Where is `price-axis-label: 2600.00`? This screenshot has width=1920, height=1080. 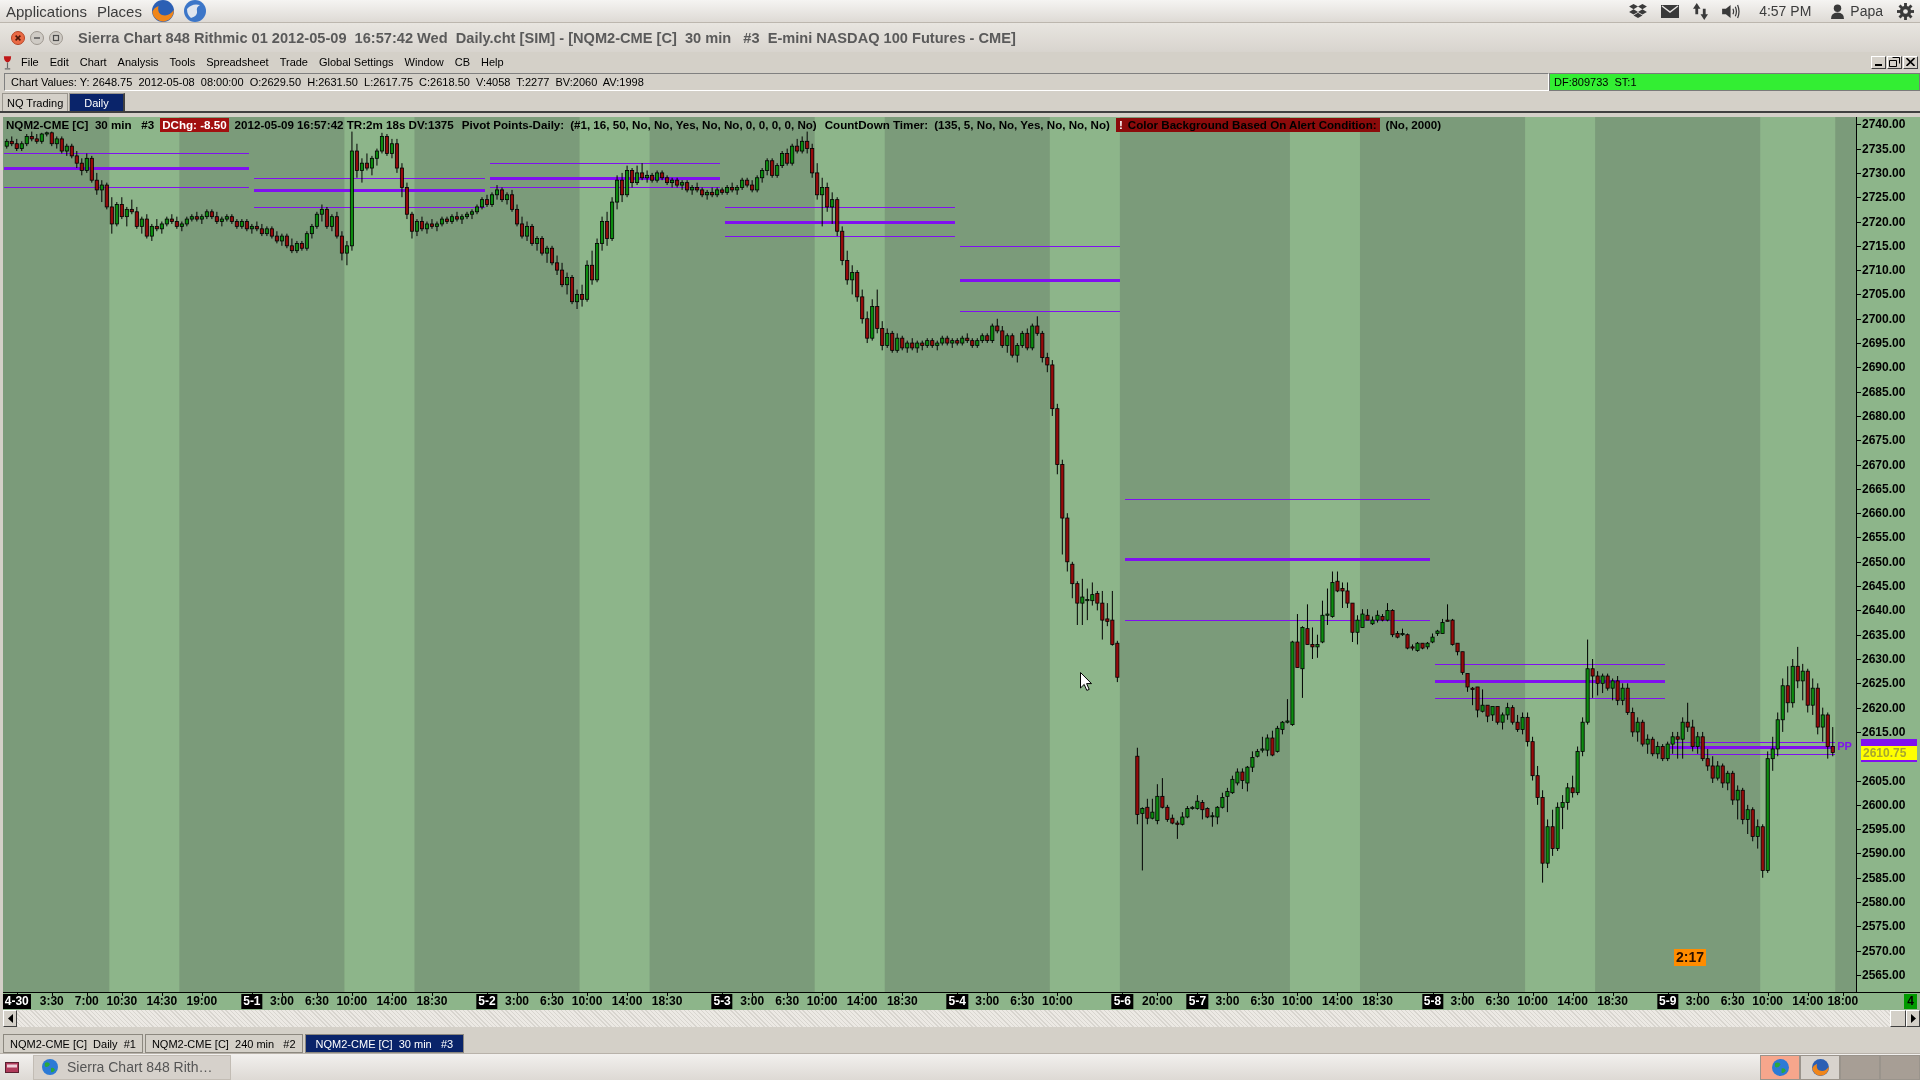
price-axis-label: 2600.00 is located at coordinates (1884, 804).